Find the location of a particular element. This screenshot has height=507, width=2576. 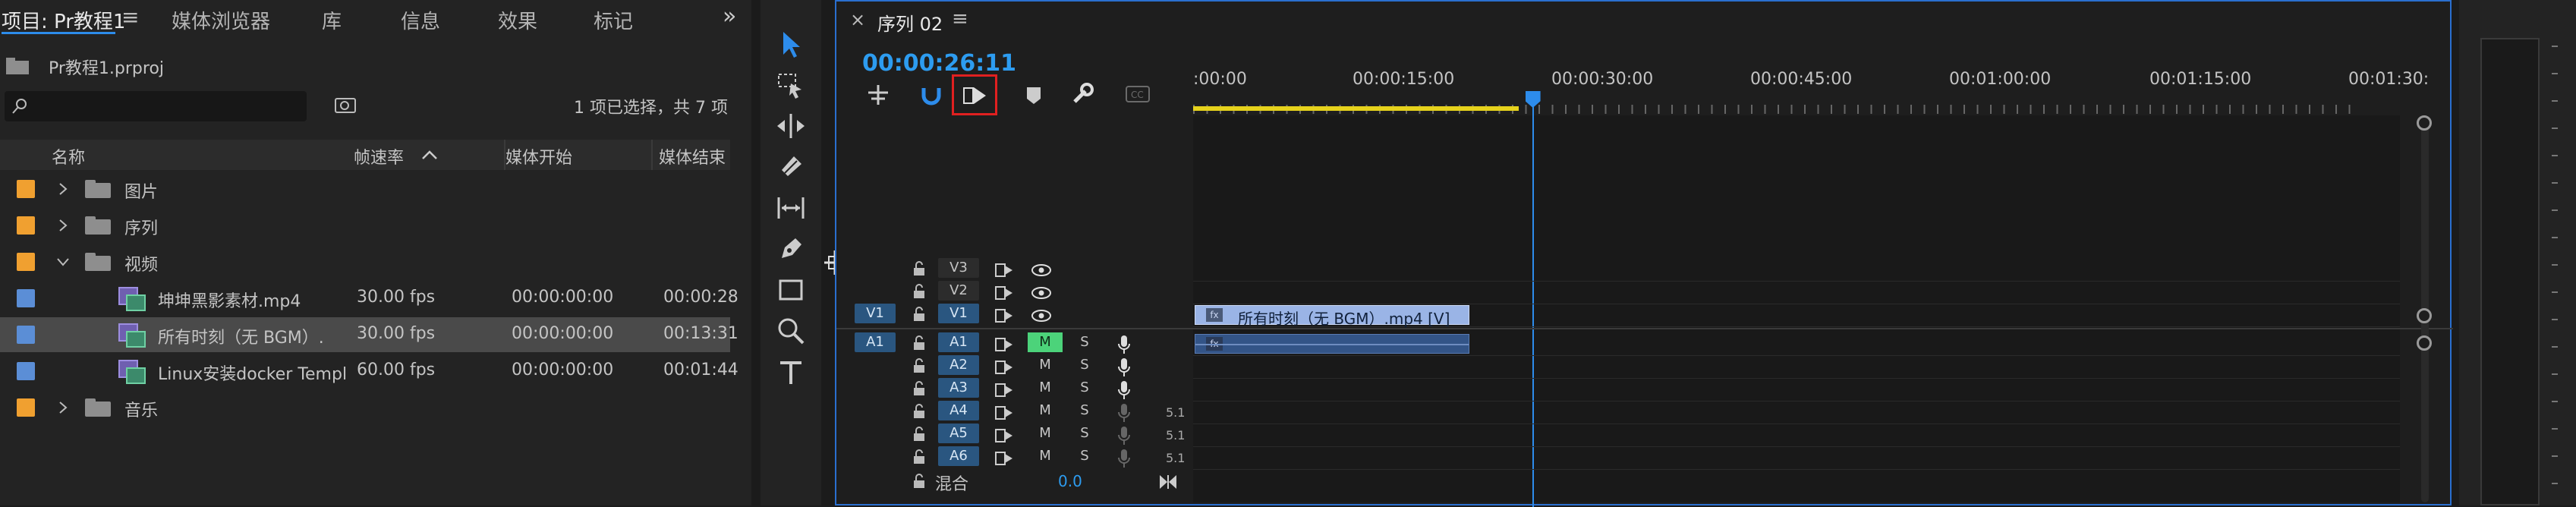

slip-tool-icon is located at coordinates (791, 208).